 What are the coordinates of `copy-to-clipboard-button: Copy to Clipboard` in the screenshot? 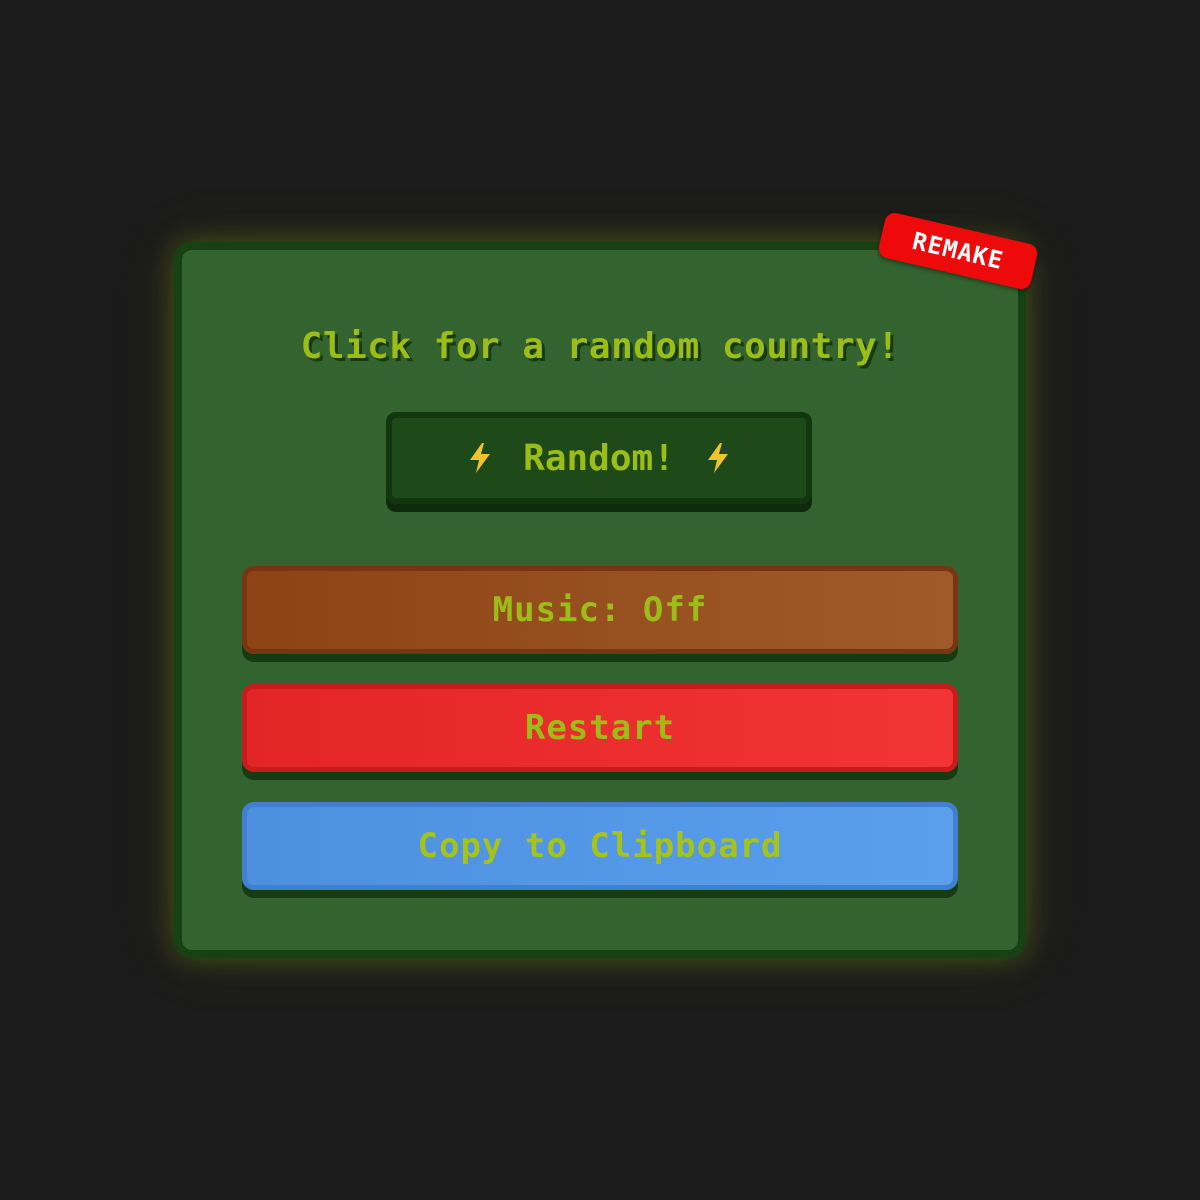 It's located at (600, 846).